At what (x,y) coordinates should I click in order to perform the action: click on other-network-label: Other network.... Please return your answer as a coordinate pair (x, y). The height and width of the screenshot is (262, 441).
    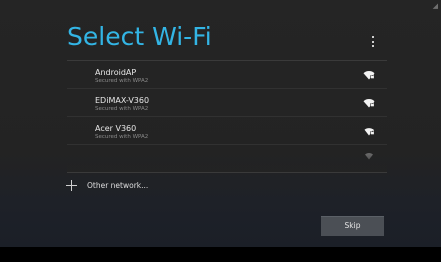
    Looking at the image, I should click on (118, 185).